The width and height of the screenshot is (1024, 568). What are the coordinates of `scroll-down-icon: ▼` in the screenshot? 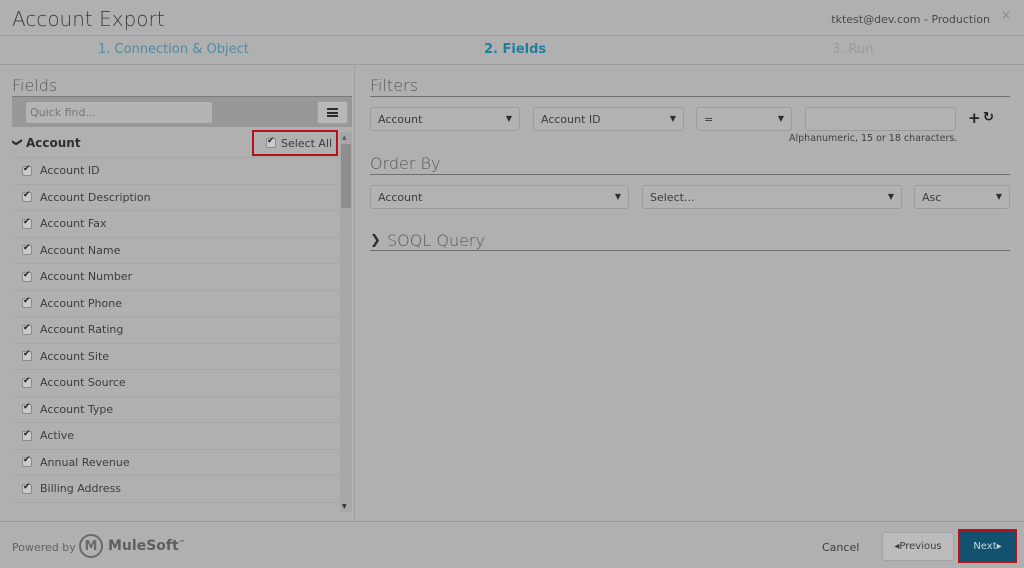 It's located at (344, 506).